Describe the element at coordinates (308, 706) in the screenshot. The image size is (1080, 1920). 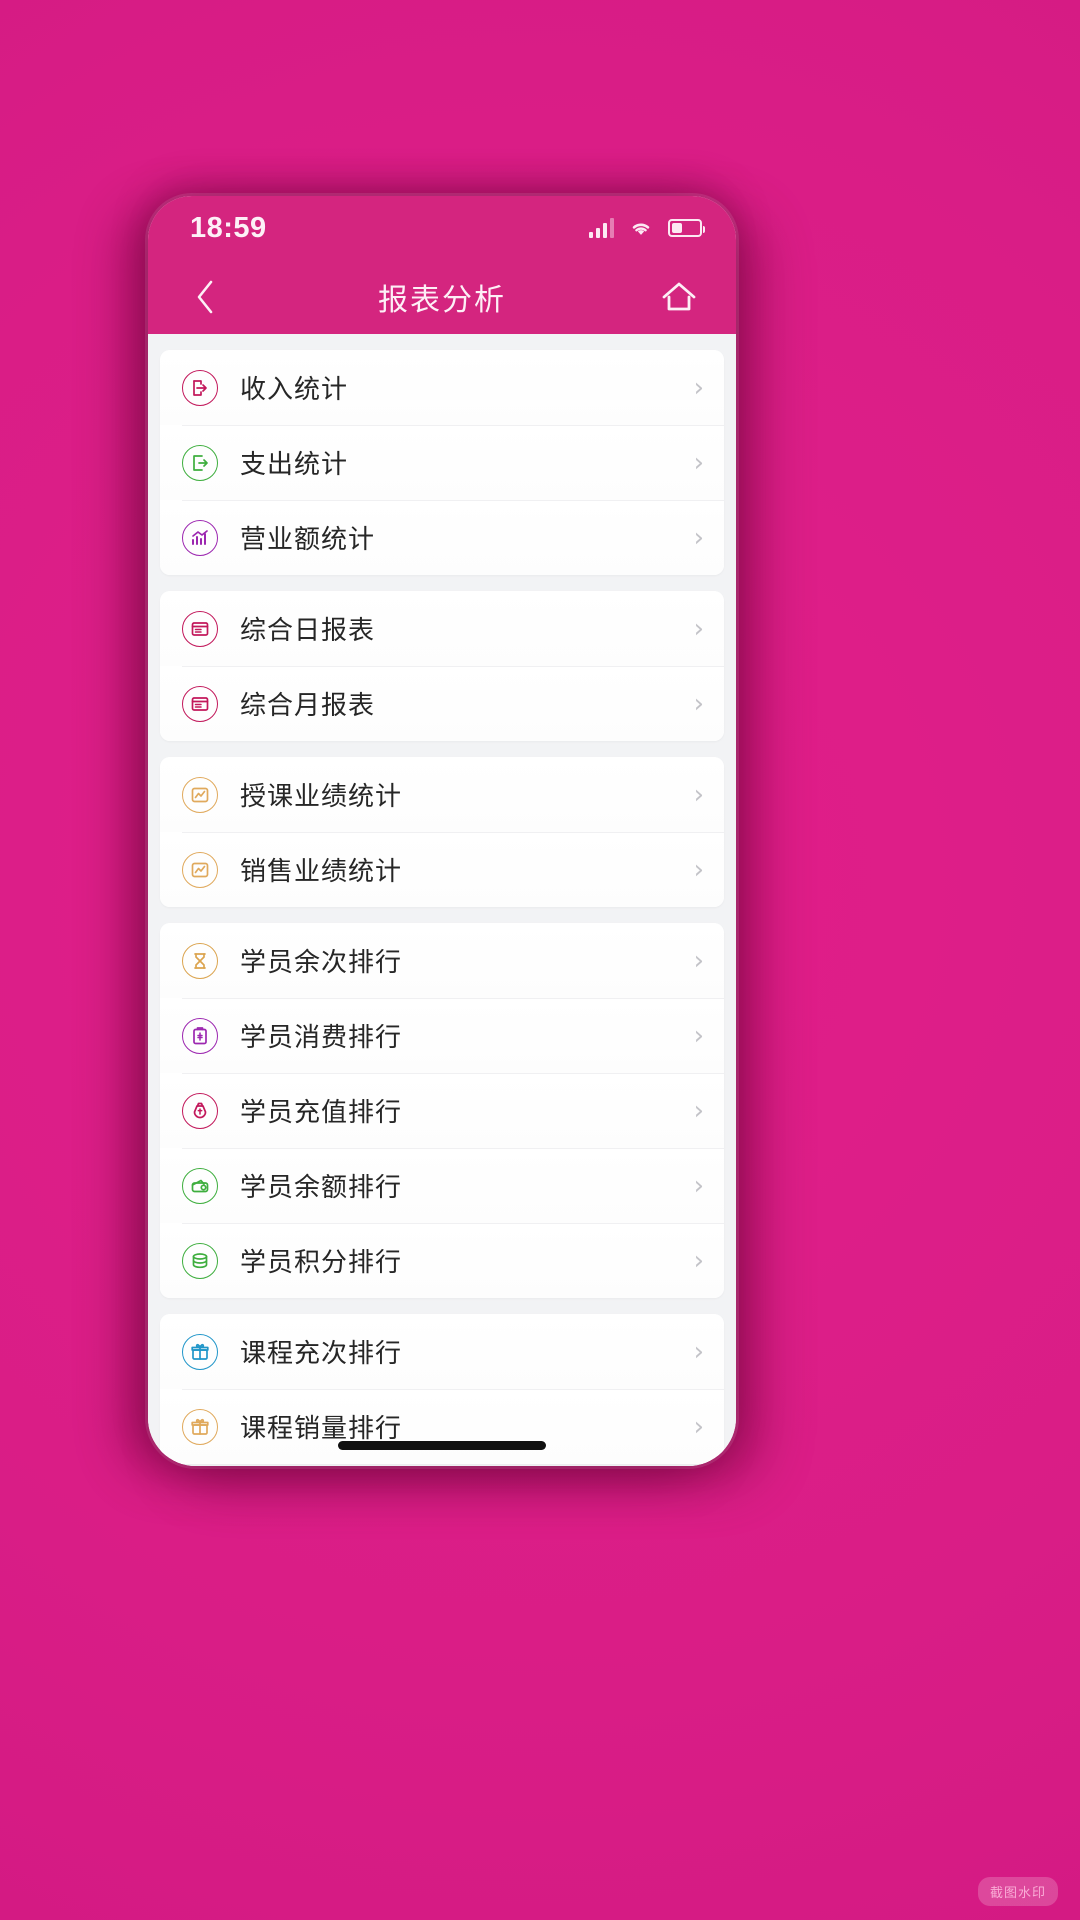
I see `list-item-label: 综合月报表` at that location.